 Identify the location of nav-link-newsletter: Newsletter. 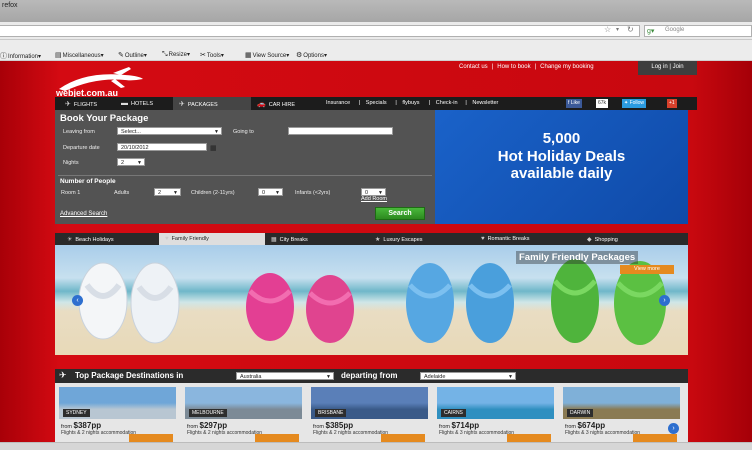
(485, 103).